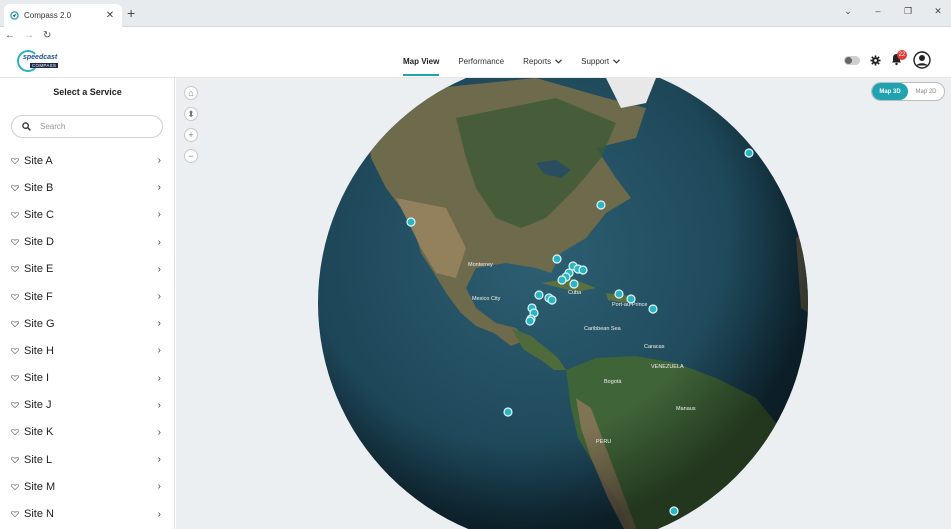  I want to click on maximize-icon: ❐, so click(908, 11).